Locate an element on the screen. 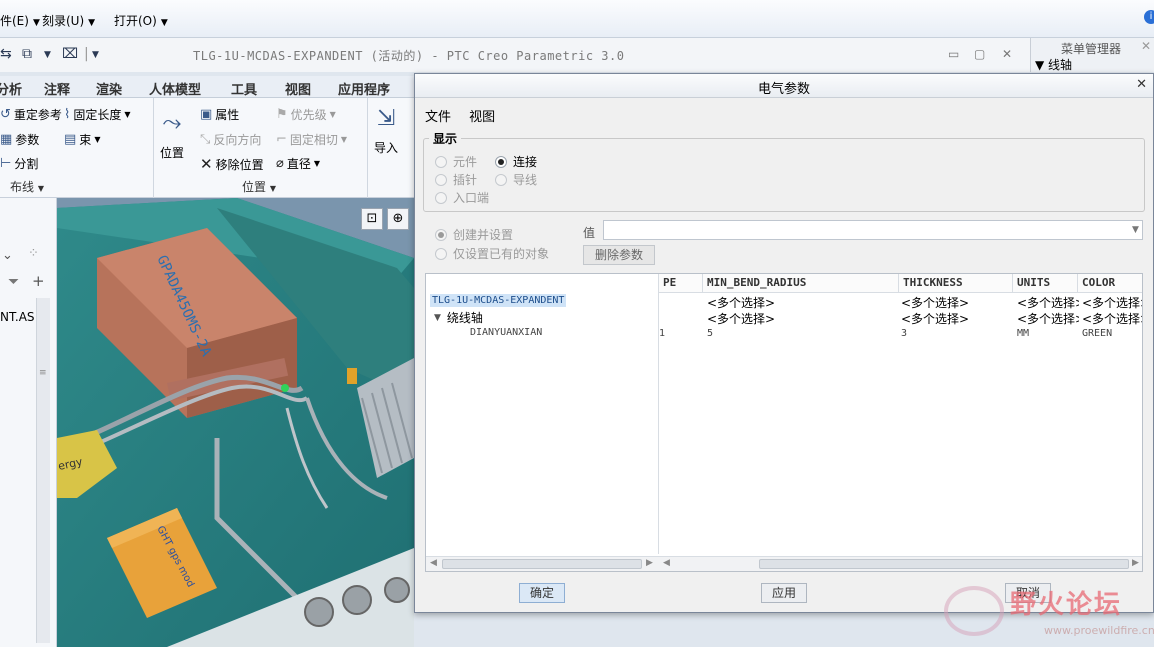 The image size is (1154, 647). table-cell: 3 is located at coordinates (956, 333).